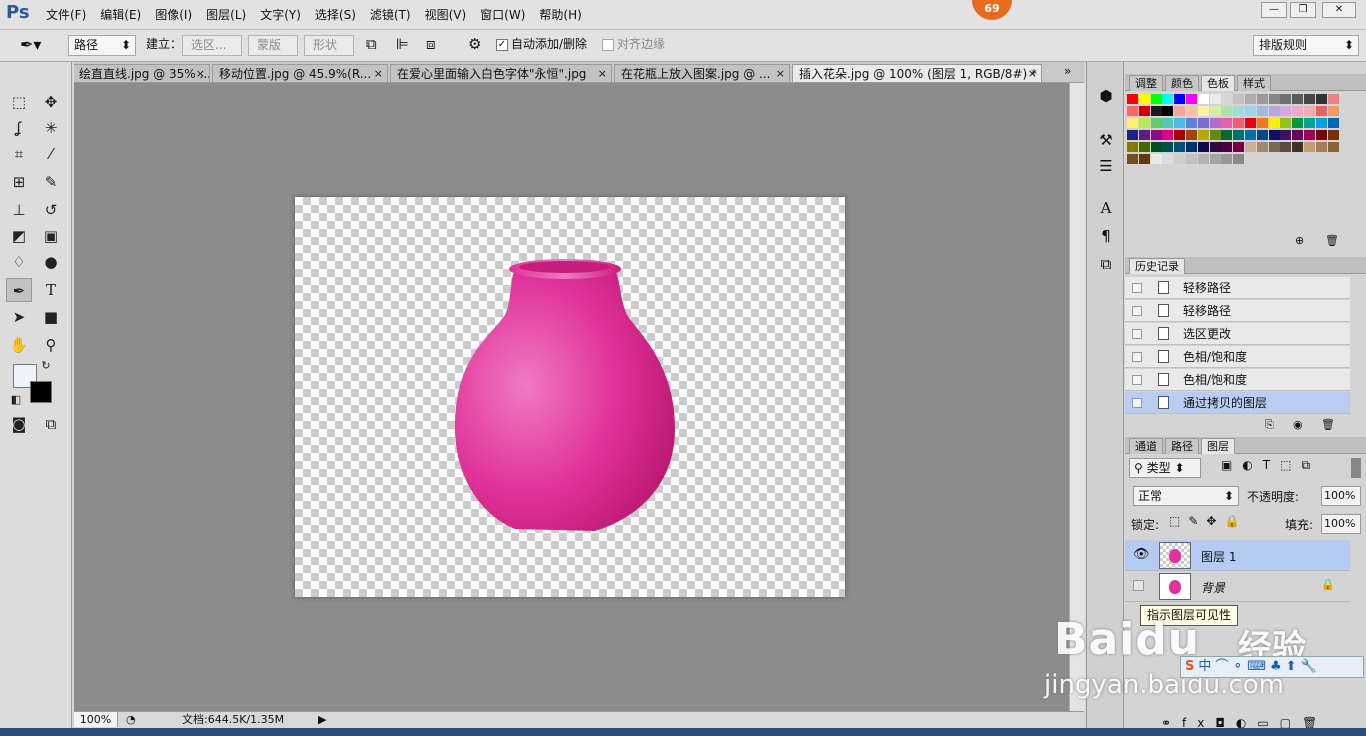  Describe the element at coordinates (131, 719) in the screenshot. I see `status-icon: ◔` at that location.